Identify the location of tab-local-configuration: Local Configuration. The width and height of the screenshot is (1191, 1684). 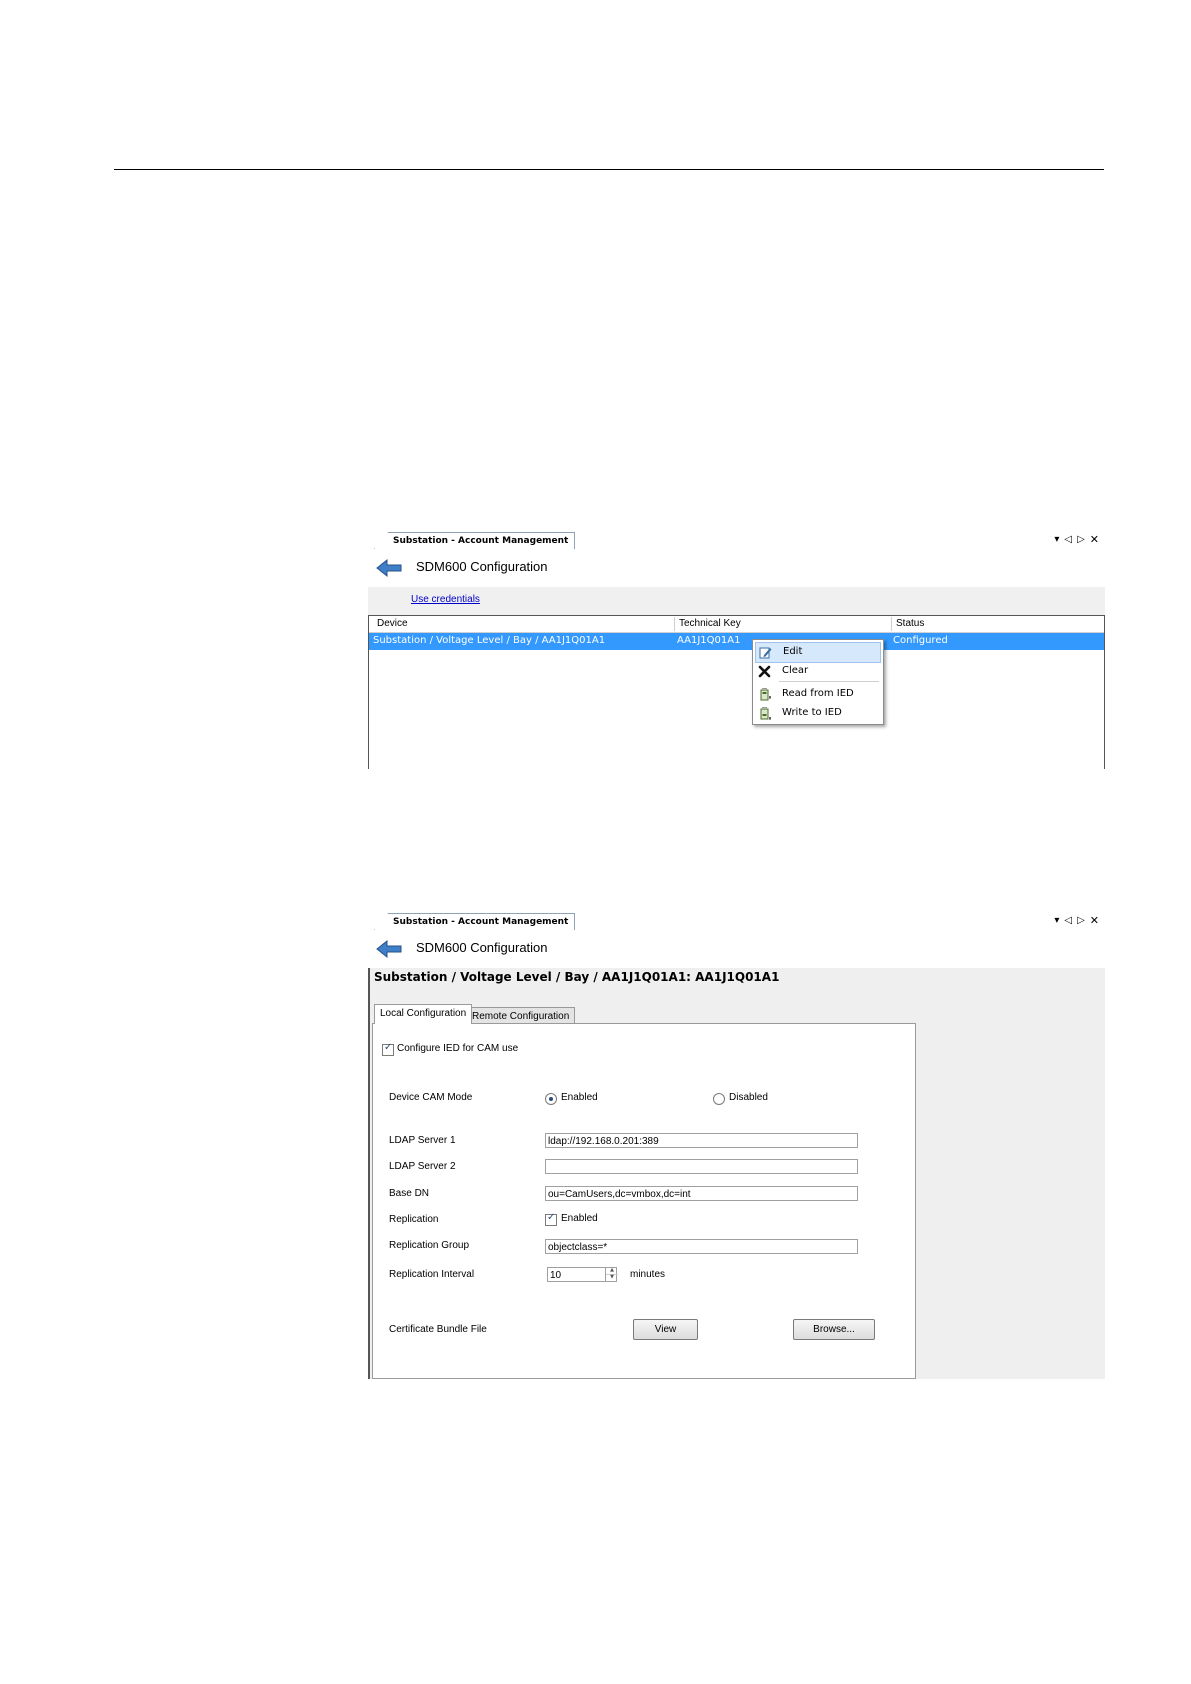
(423, 1014).